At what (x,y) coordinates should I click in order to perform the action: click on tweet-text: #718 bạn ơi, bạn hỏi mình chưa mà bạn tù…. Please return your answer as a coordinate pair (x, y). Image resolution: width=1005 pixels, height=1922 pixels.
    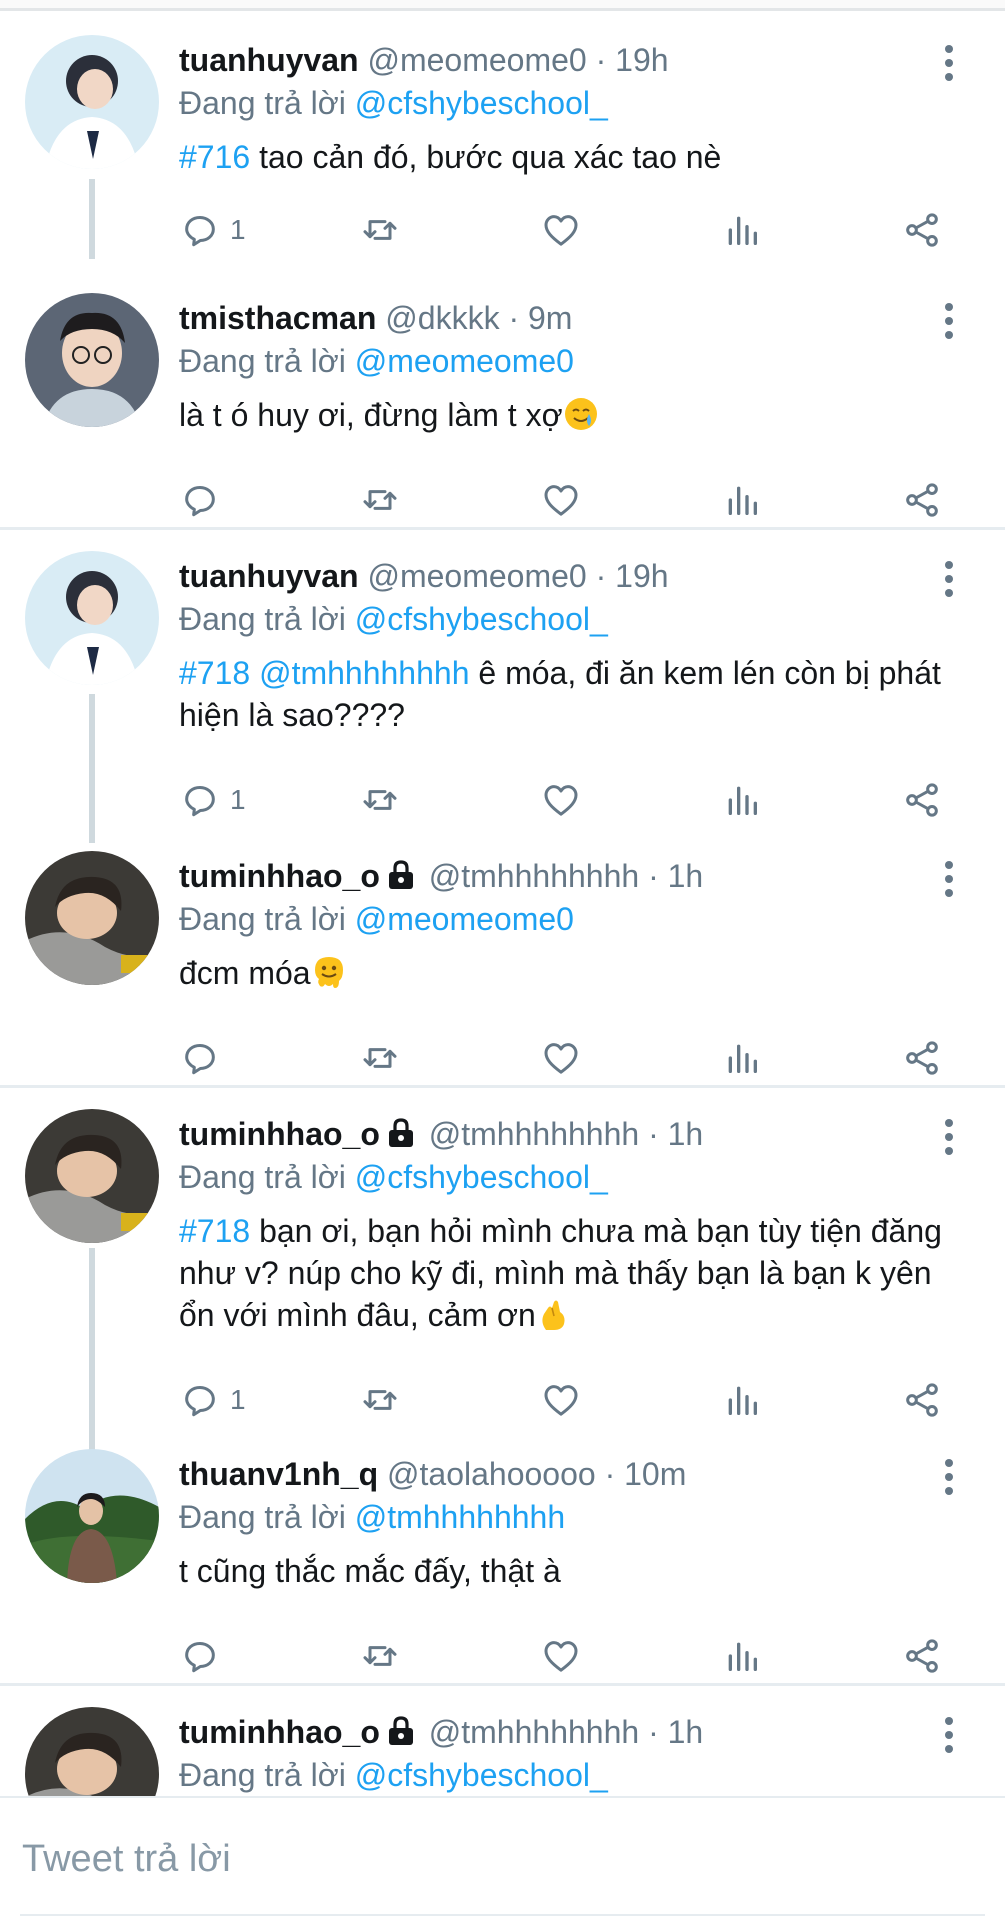
    Looking at the image, I should click on (569, 1273).